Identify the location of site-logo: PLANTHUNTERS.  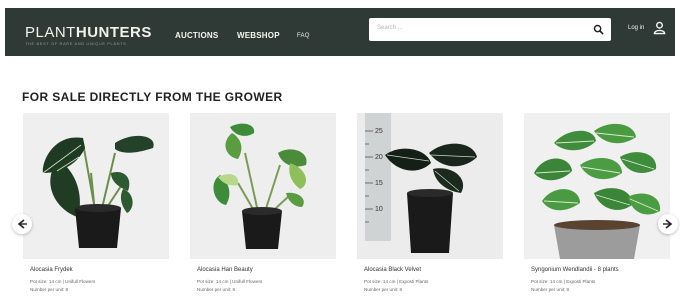
(88, 32).